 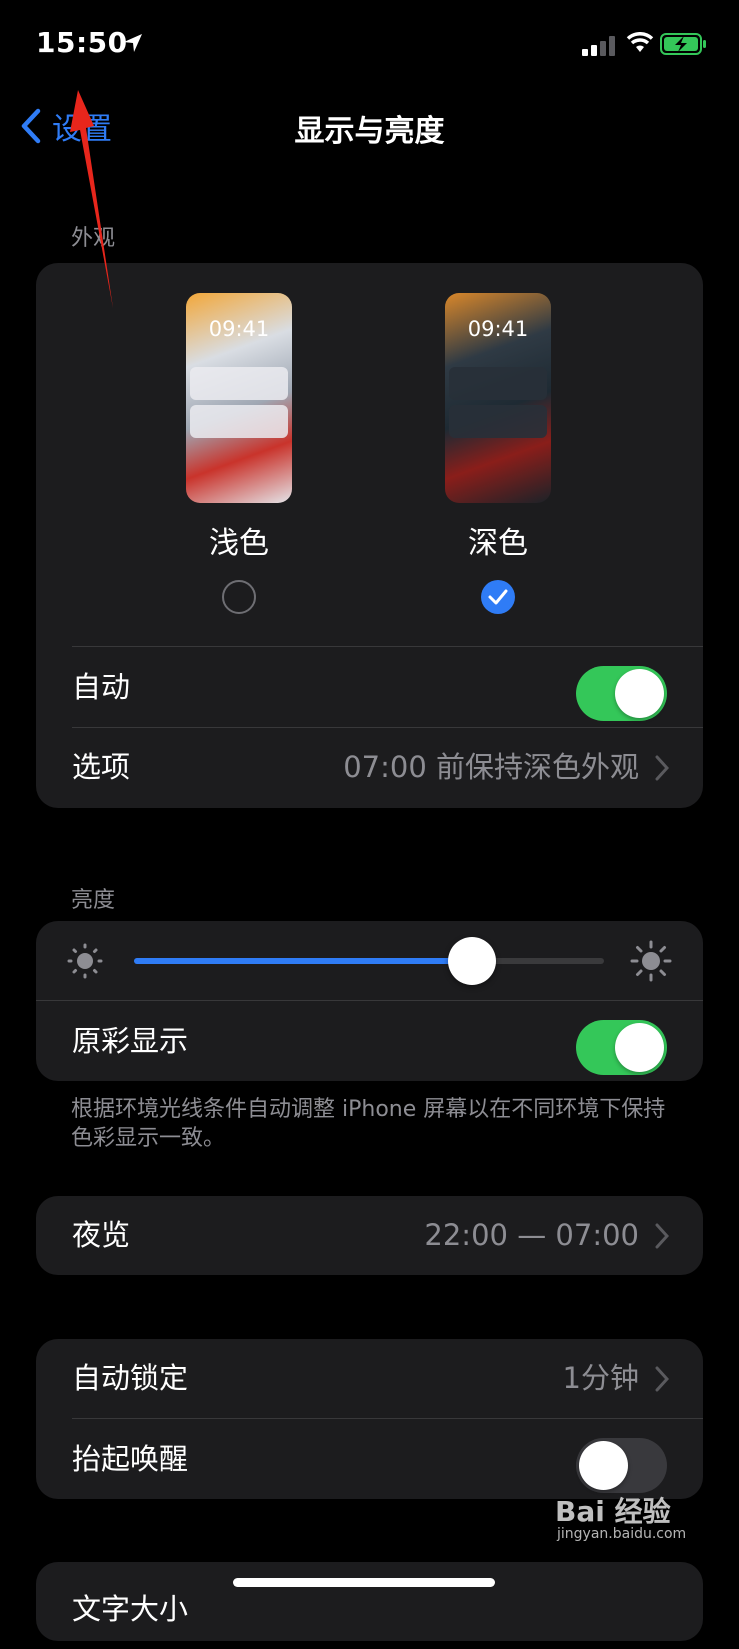 I want to click on dark-mode-label: 深色, so click(x=498, y=543).